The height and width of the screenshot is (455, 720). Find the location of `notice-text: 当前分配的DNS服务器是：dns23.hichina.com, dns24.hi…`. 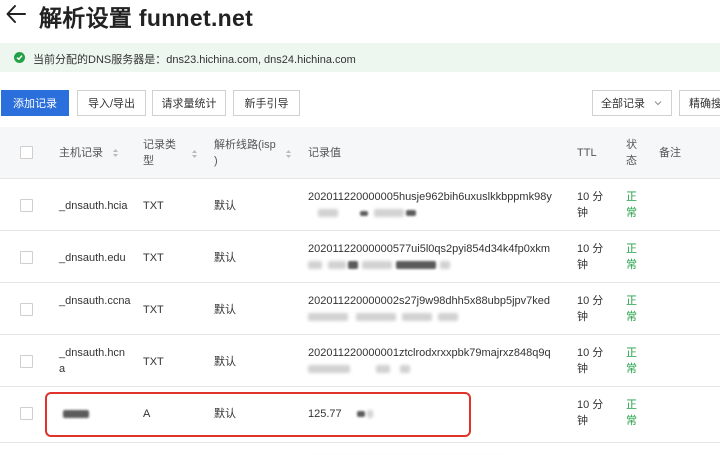

notice-text: 当前分配的DNS服务器是：dns23.hichina.com, dns24.hi… is located at coordinates (194, 60).